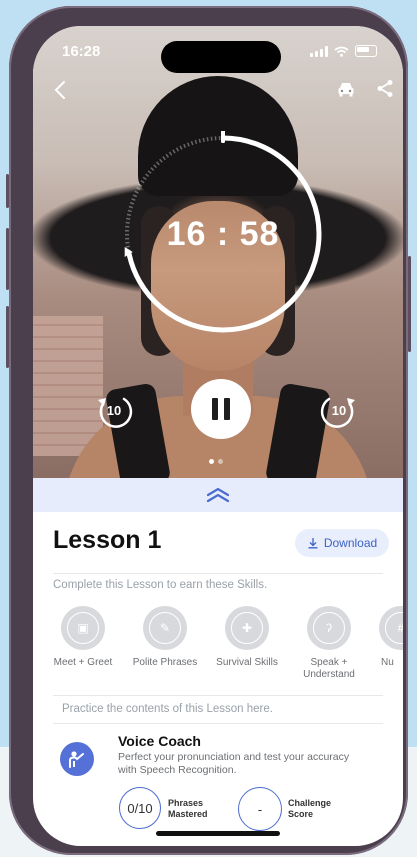 This screenshot has width=417, height=857. I want to click on skill-label: Meet + Greet, so click(83, 662).